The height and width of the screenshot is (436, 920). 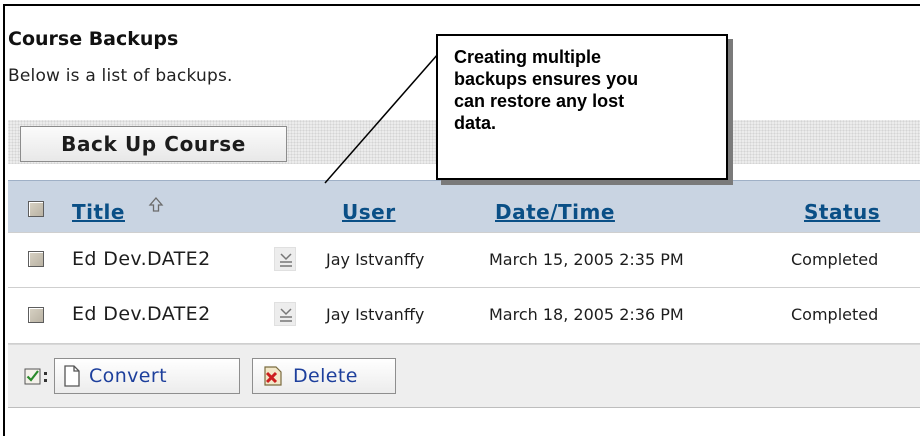 I want to click on callout-line: Creating multiple, so click(x=528, y=57).